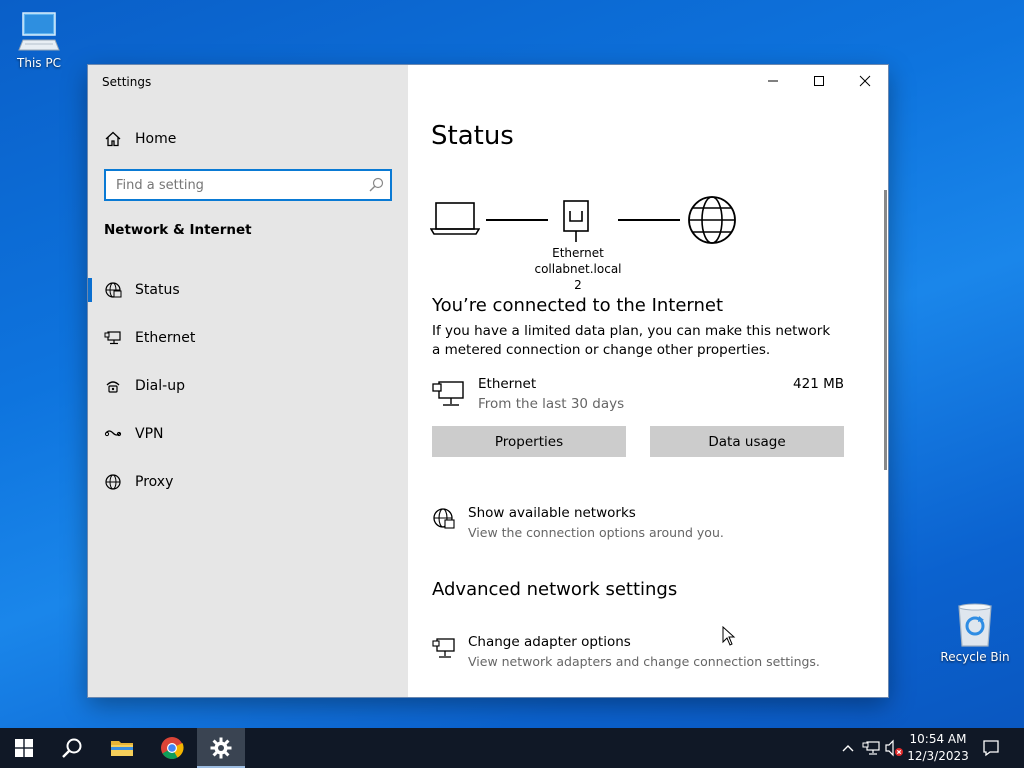  I want to click on search-placeholder: Find a setting, so click(160, 185).